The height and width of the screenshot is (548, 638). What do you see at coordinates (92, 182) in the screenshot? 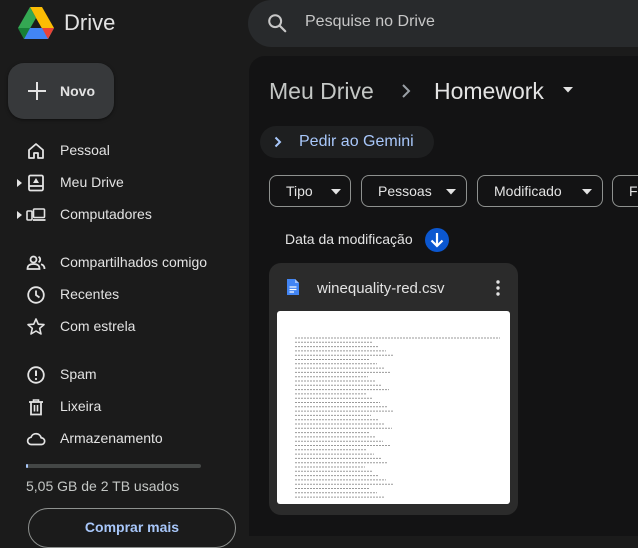
I see `sidebar-item-label: Meu Drive` at bounding box center [92, 182].